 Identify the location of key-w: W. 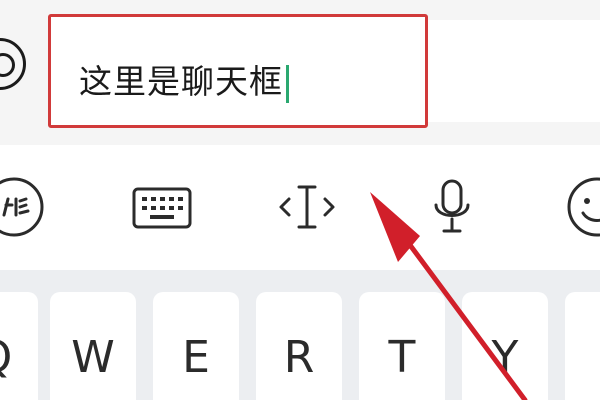
(93, 346).